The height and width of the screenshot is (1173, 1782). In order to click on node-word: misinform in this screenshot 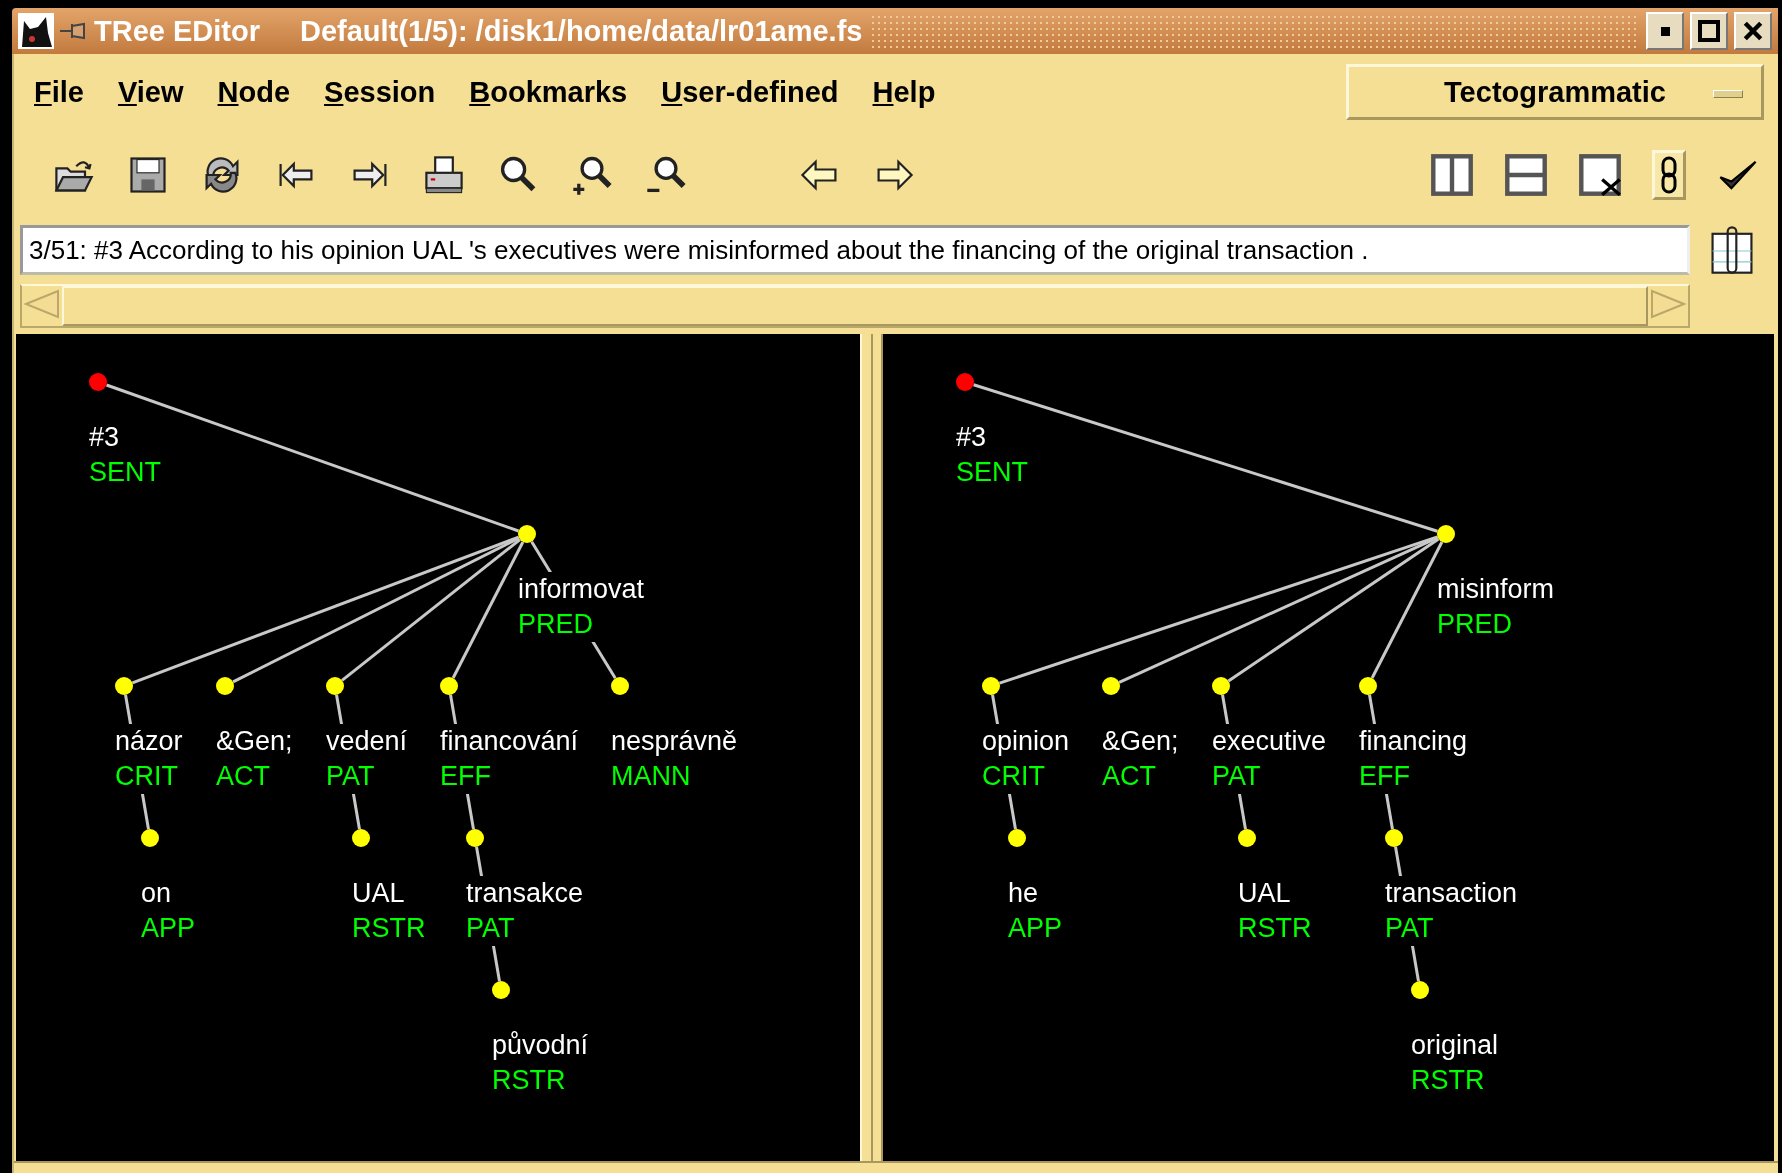, I will do `click(1495, 589)`.